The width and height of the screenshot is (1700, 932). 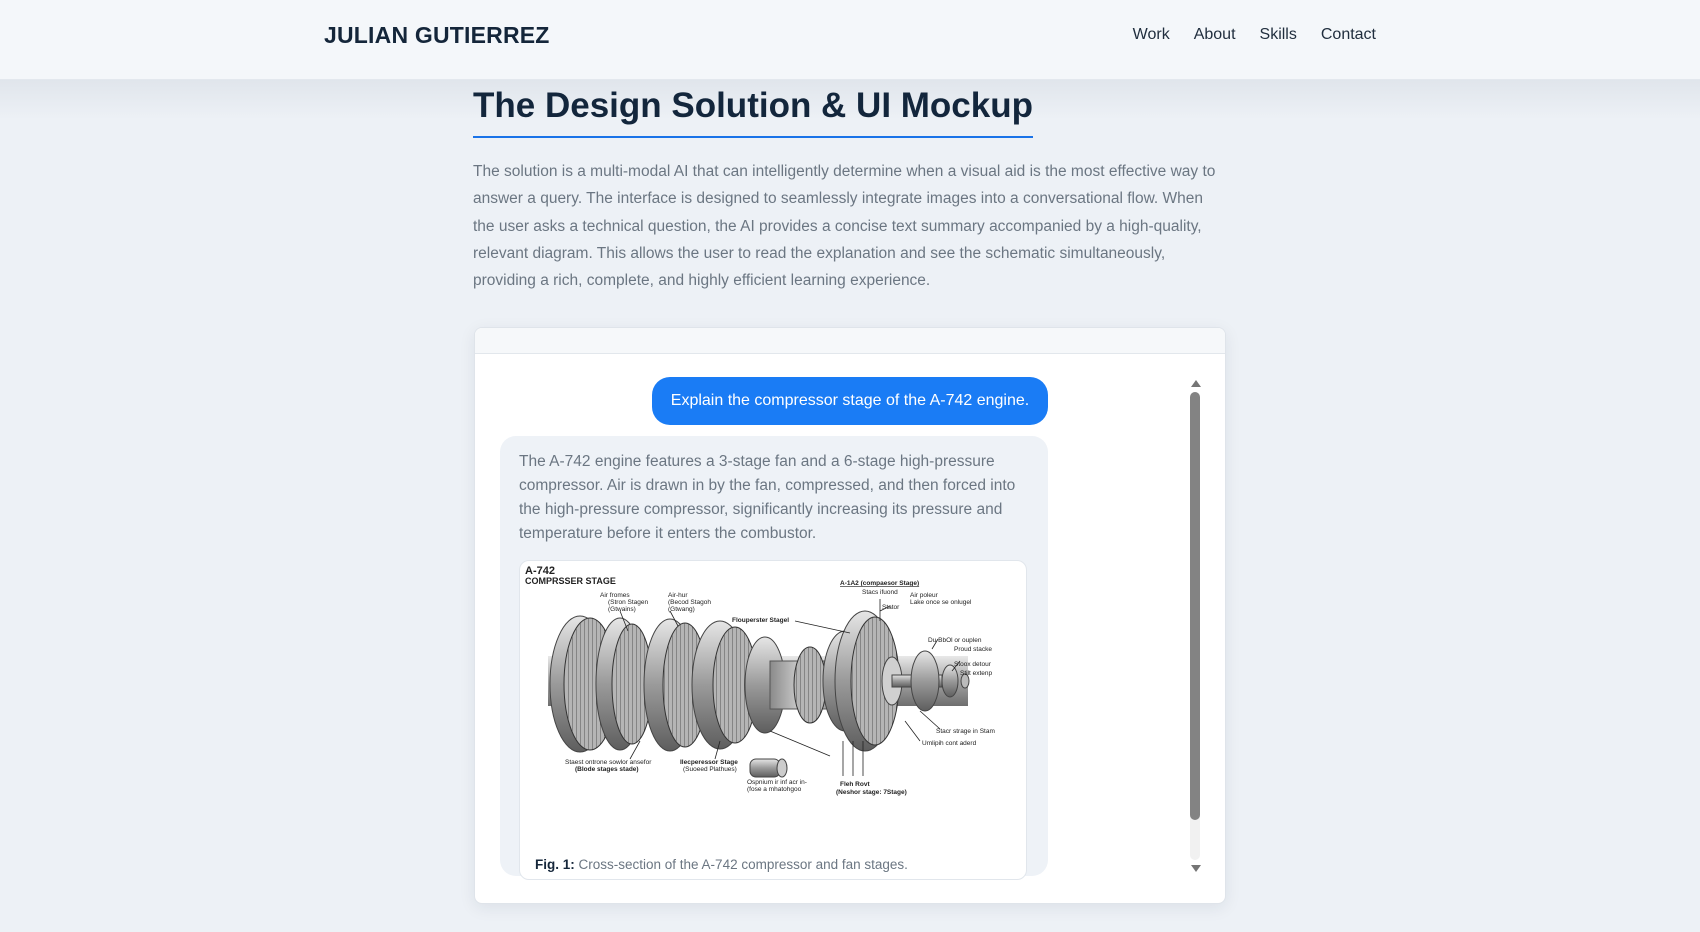 What do you see at coordinates (759, 694) in the screenshot?
I see `engine-drawing` at bounding box center [759, 694].